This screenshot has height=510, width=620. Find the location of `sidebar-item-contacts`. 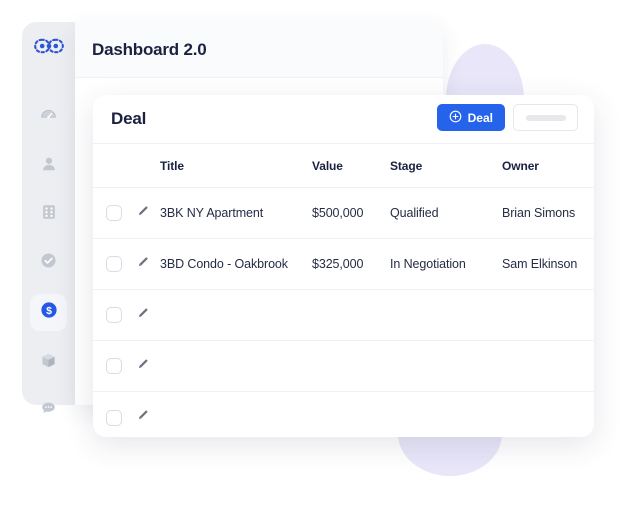

sidebar-item-contacts is located at coordinates (48, 166).